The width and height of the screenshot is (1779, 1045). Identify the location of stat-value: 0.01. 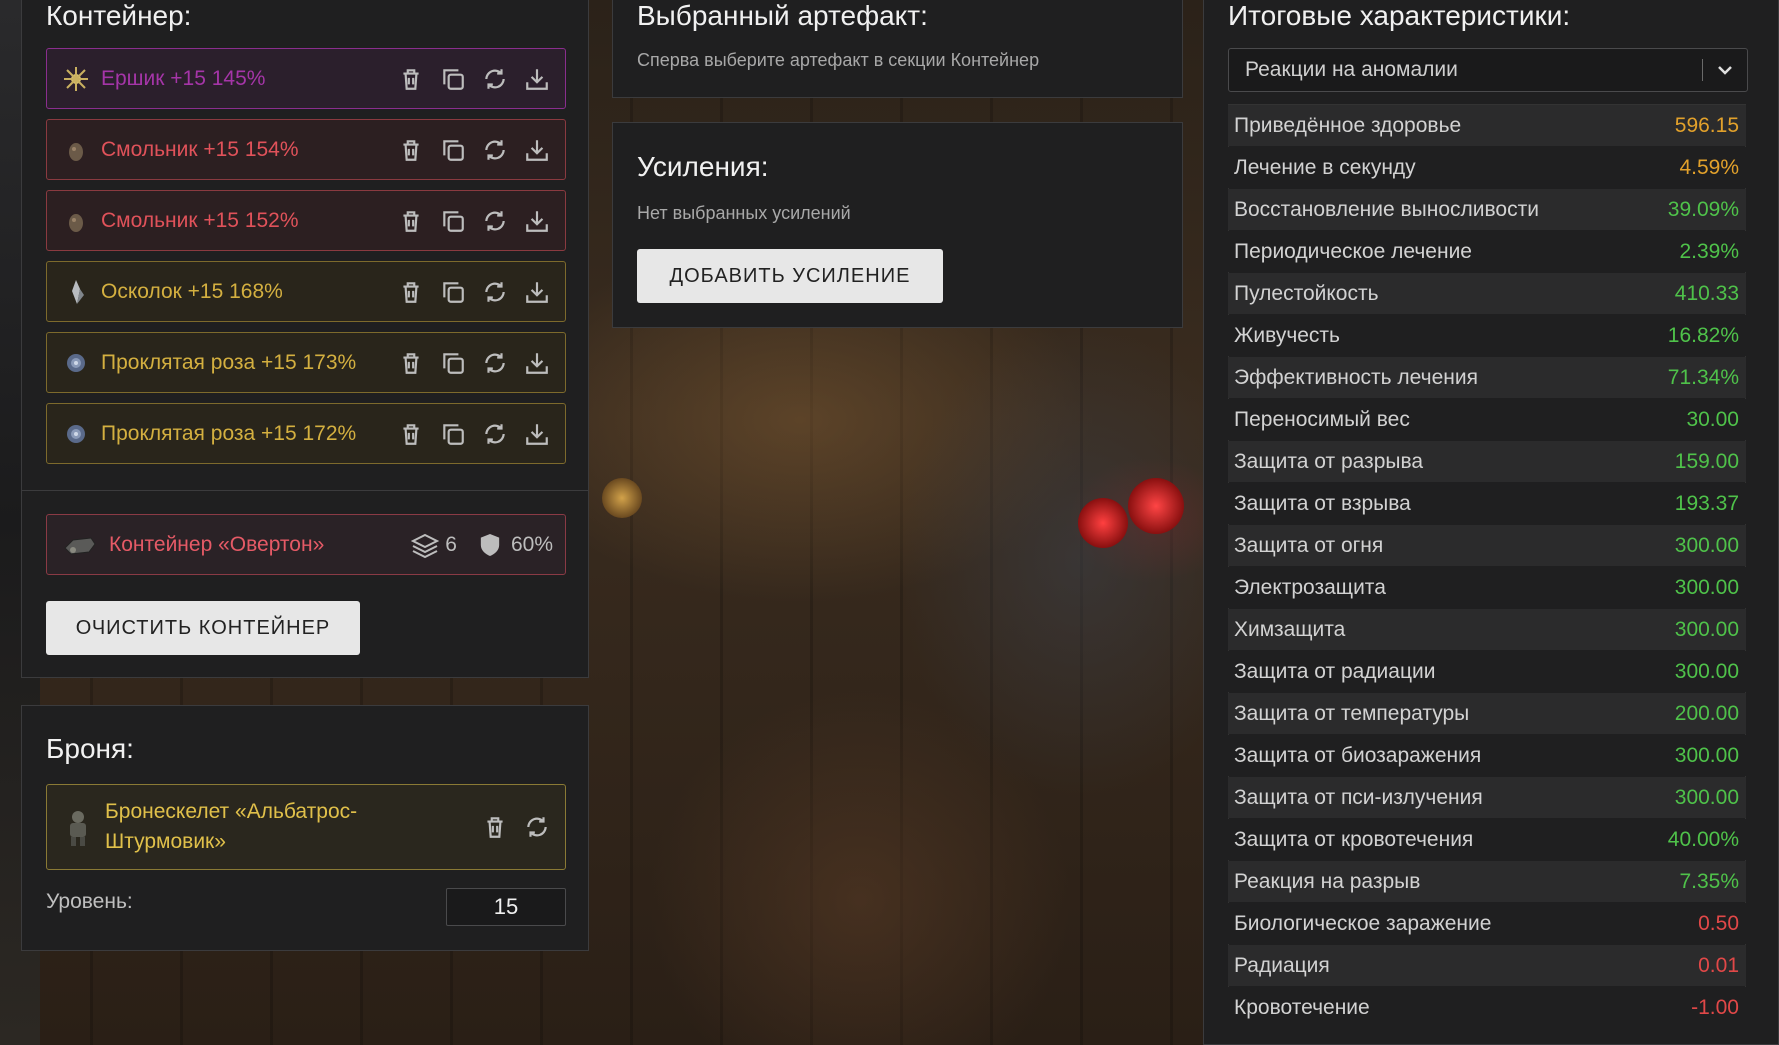
(1718, 965).